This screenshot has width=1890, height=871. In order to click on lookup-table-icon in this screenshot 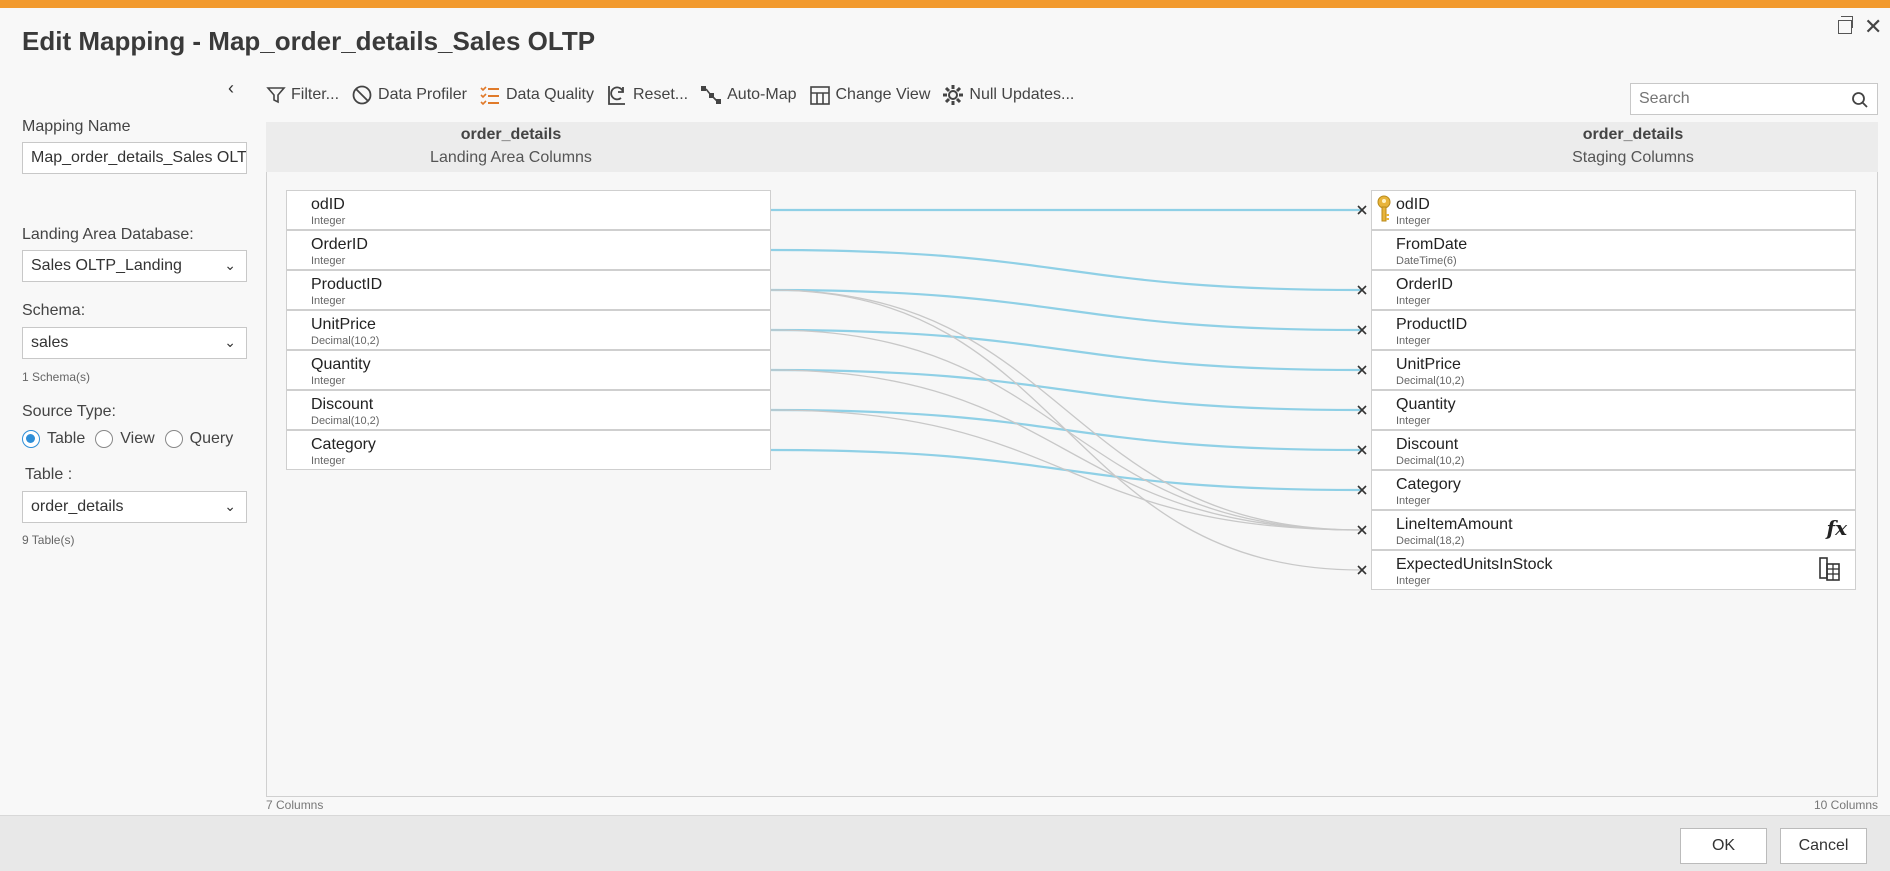, I will do `click(1830, 569)`.